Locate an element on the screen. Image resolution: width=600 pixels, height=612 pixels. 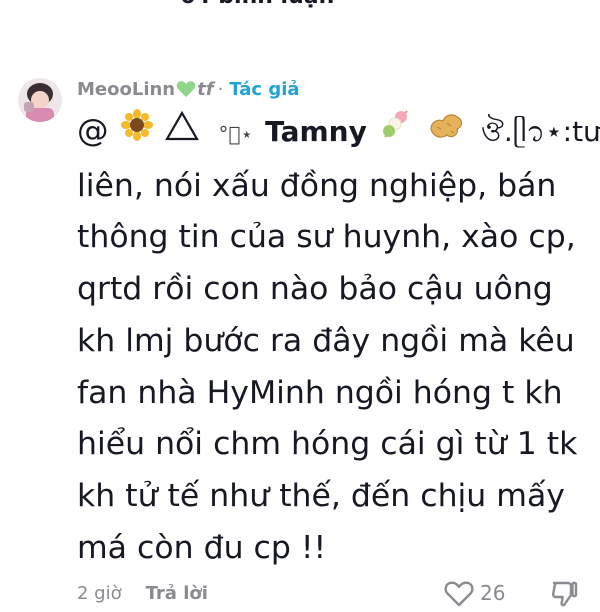
heart-outline-icon is located at coordinates (459, 593).